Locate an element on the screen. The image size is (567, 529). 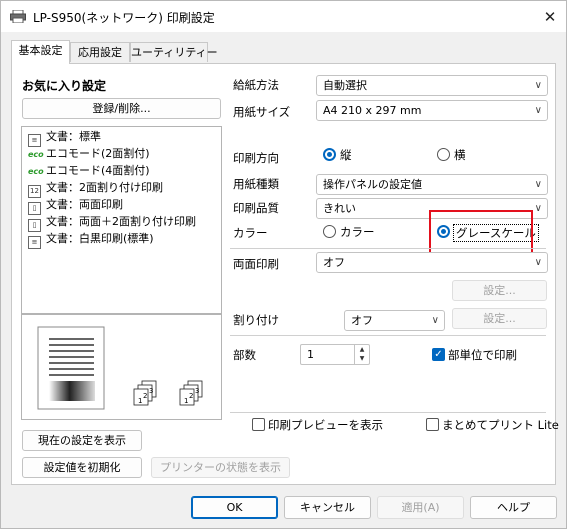
tab-advanced: 応用設定 is located at coordinates (100, 52).